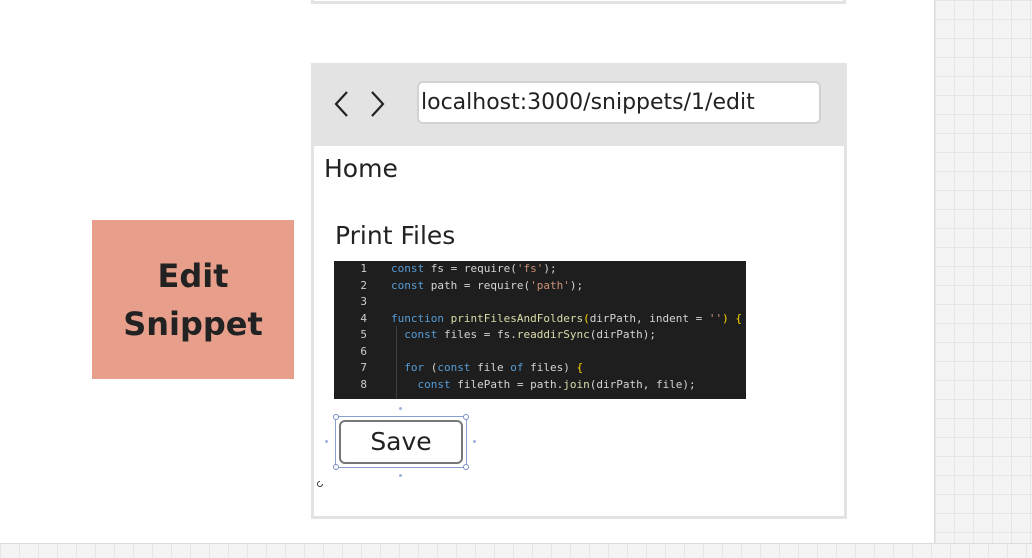 Image resolution: width=1032 pixels, height=558 pixels. I want to click on line-number: 7, so click(363, 367).